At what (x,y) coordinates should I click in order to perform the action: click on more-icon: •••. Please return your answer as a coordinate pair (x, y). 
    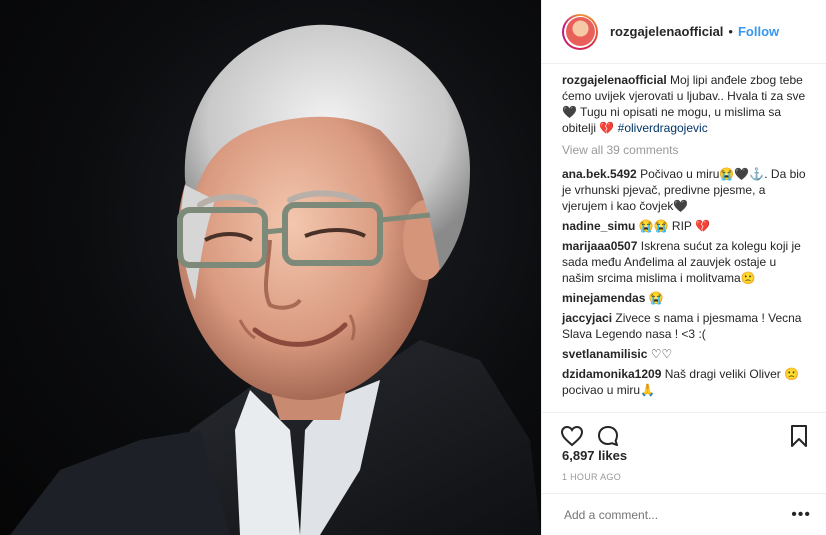
    Looking at the image, I should click on (801, 515).